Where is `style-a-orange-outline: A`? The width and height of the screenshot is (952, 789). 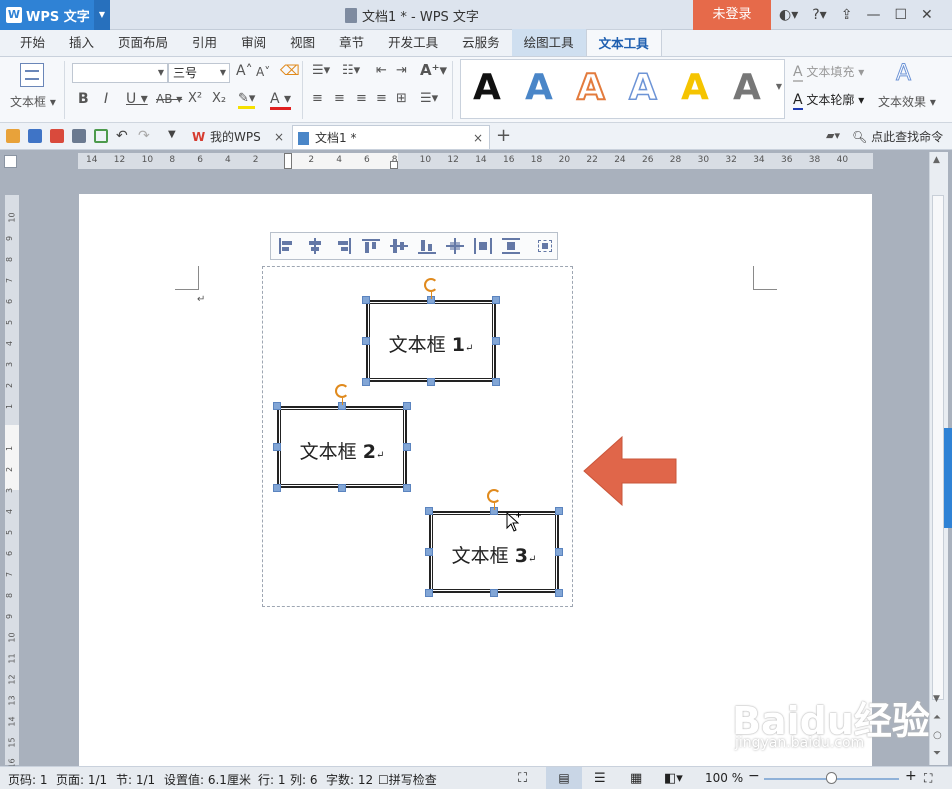 style-a-orange-outline: A is located at coordinates (591, 88).